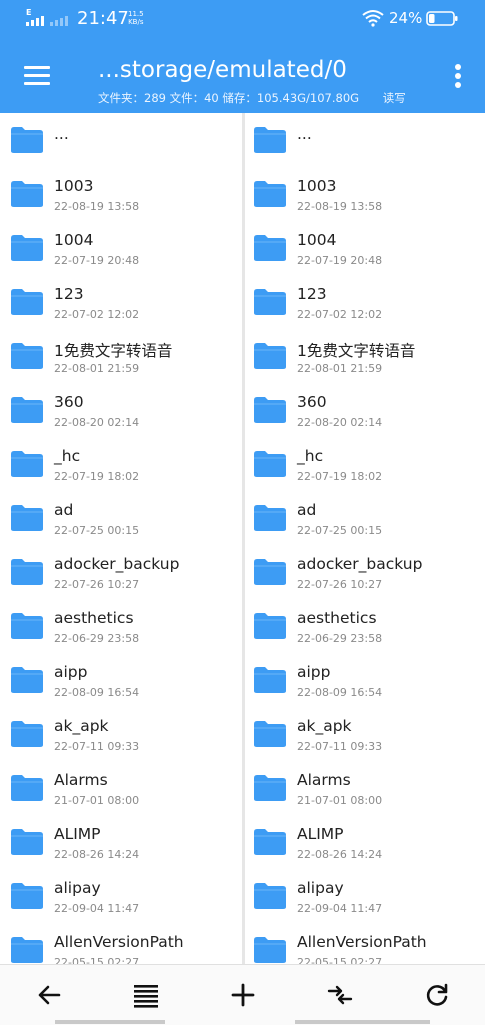  Describe the element at coordinates (97, 476) in the screenshot. I see `folder-date: 22-07-19 18:02` at that location.